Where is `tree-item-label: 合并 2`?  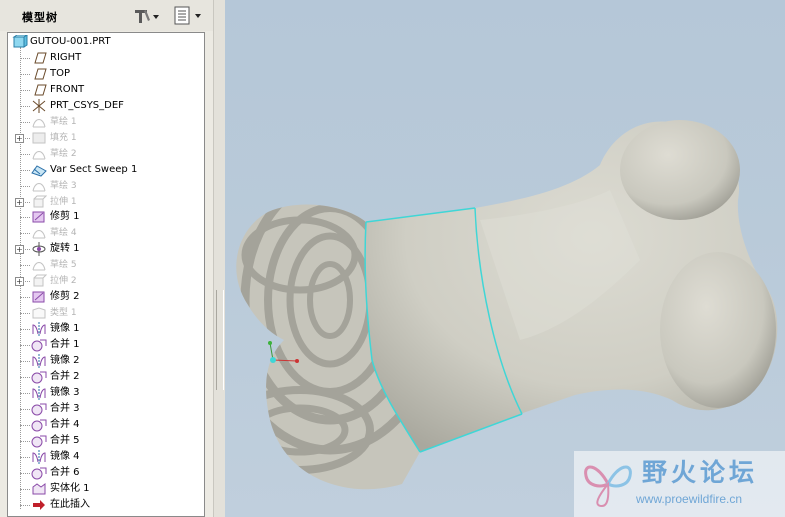
tree-item-label: 合并 2 is located at coordinates (65, 376).